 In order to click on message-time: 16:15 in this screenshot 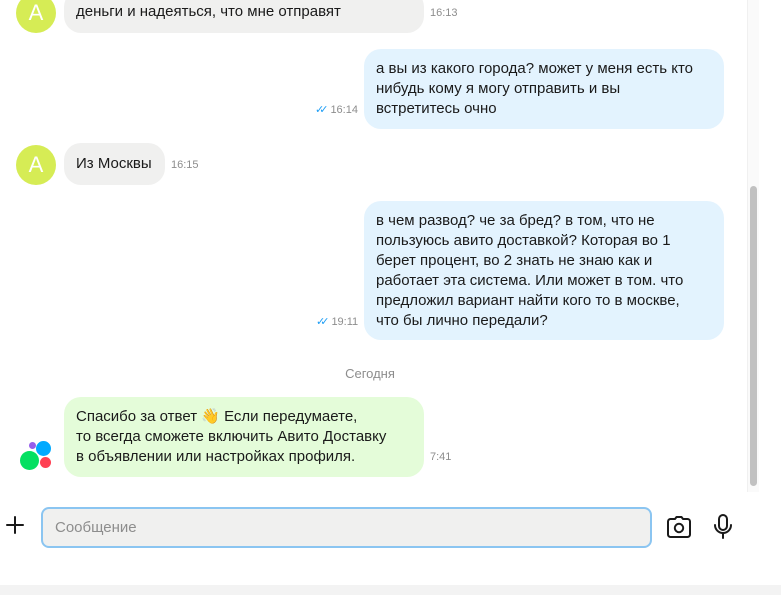, I will do `click(185, 165)`.